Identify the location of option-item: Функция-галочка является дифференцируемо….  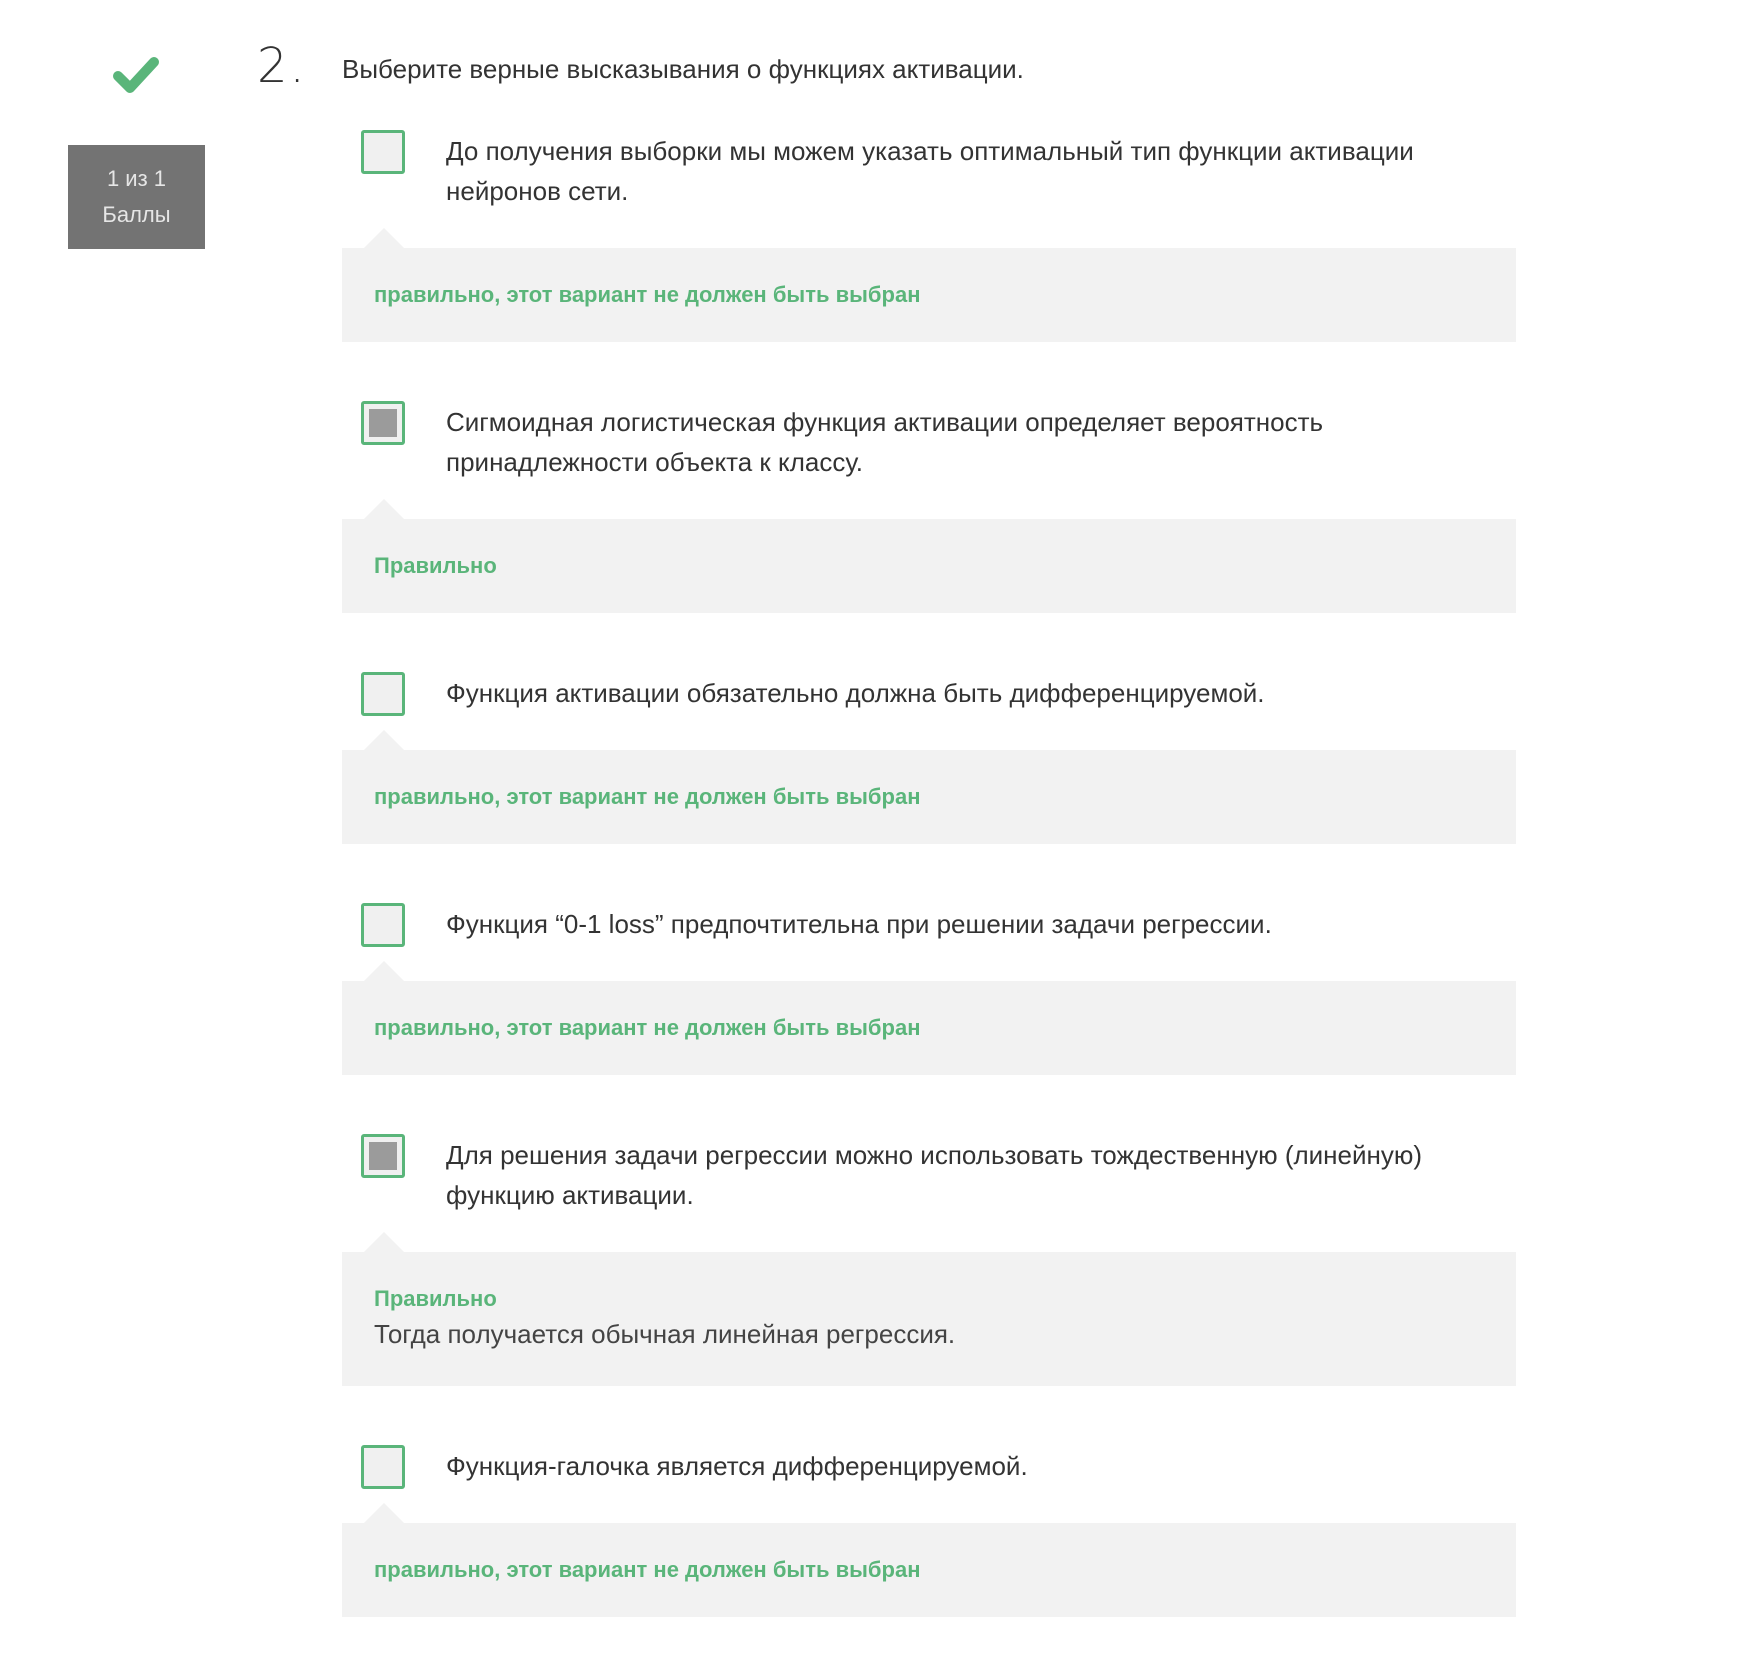
(929, 1531).